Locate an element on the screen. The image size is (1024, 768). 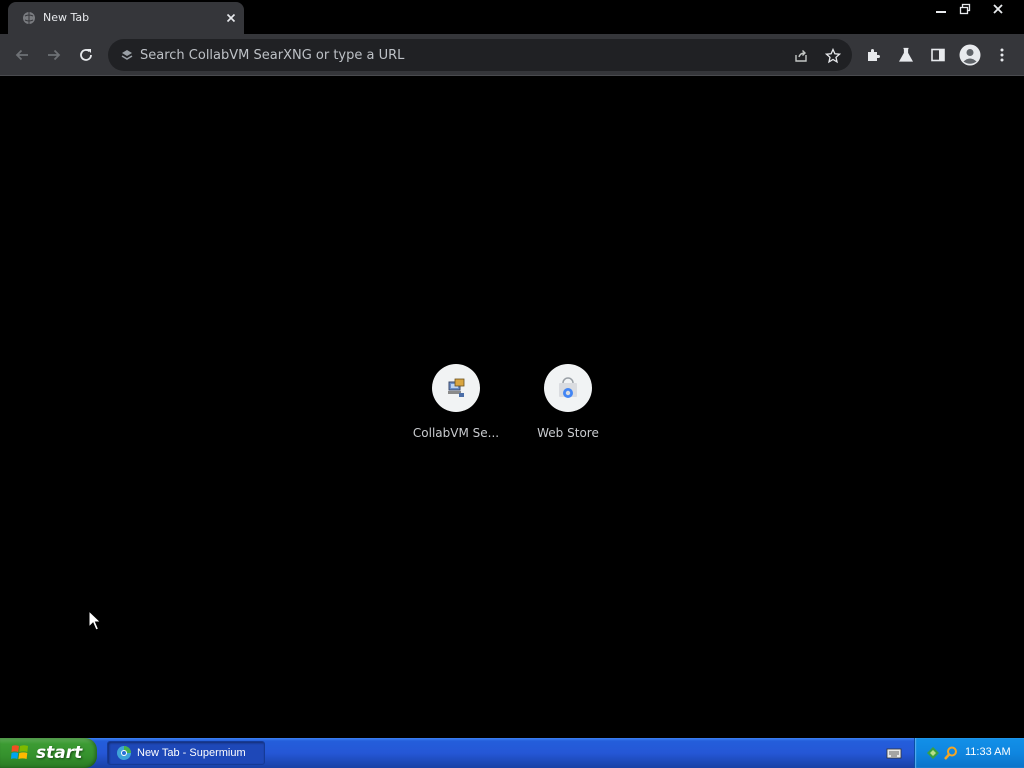
labs-button is located at coordinates (906, 55).